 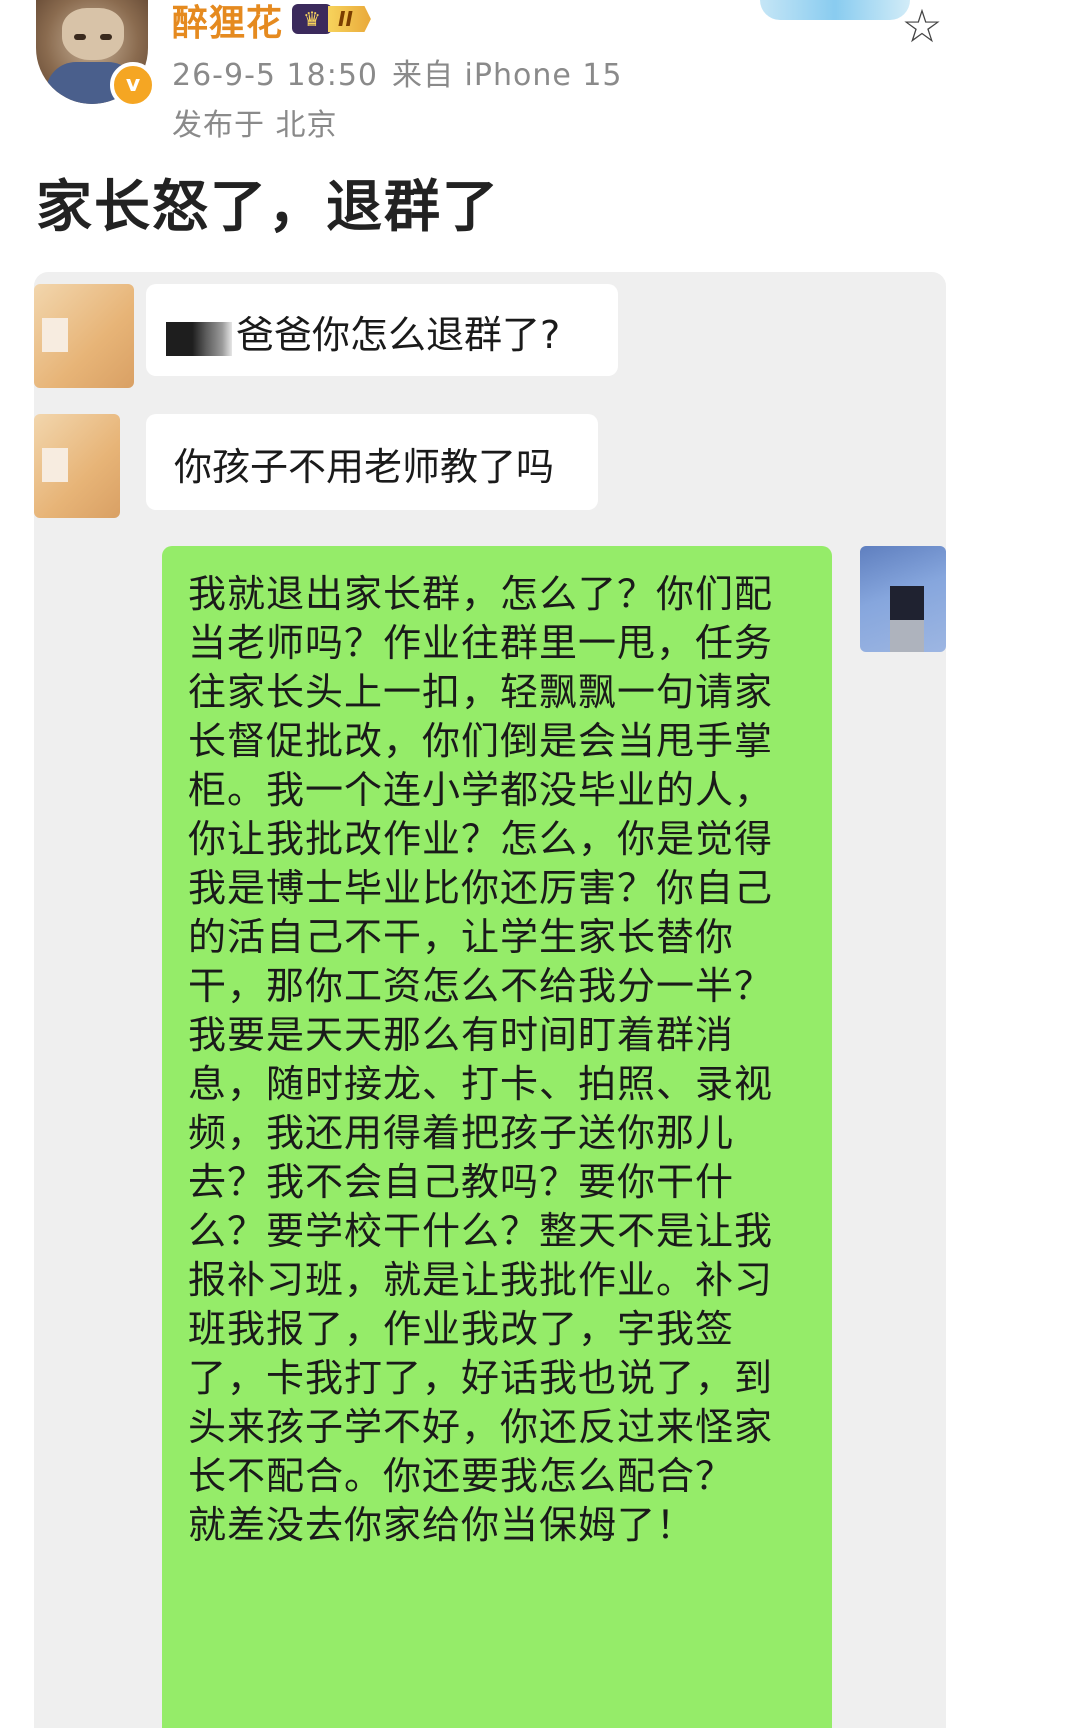 I want to click on level-badge: ♛ II, so click(x=331, y=19).